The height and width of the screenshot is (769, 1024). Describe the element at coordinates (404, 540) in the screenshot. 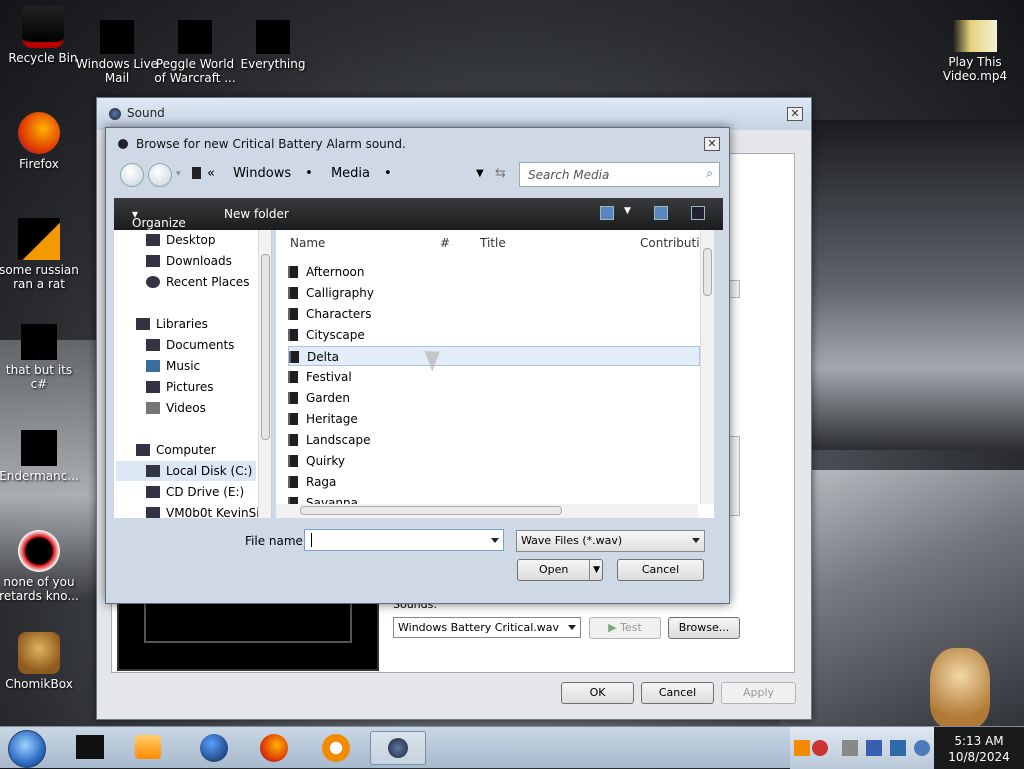

I see `file-name-input` at that location.